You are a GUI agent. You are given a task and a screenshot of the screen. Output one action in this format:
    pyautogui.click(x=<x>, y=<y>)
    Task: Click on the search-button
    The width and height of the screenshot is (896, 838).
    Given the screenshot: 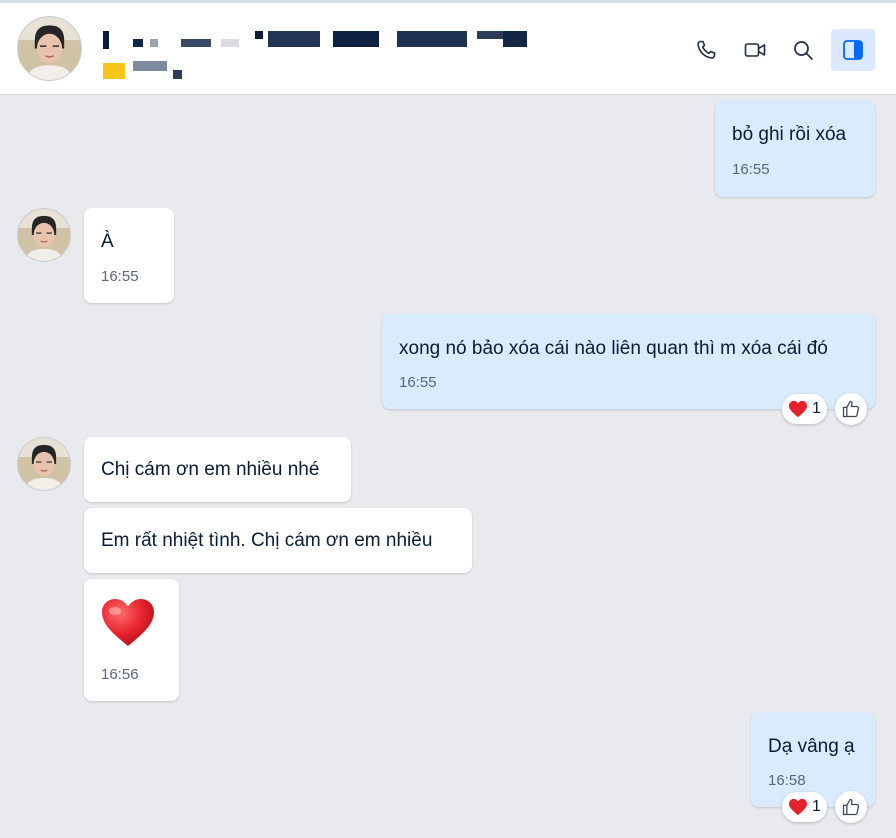 What is the action you would take?
    pyautogui.click(x=803, y=50)
    